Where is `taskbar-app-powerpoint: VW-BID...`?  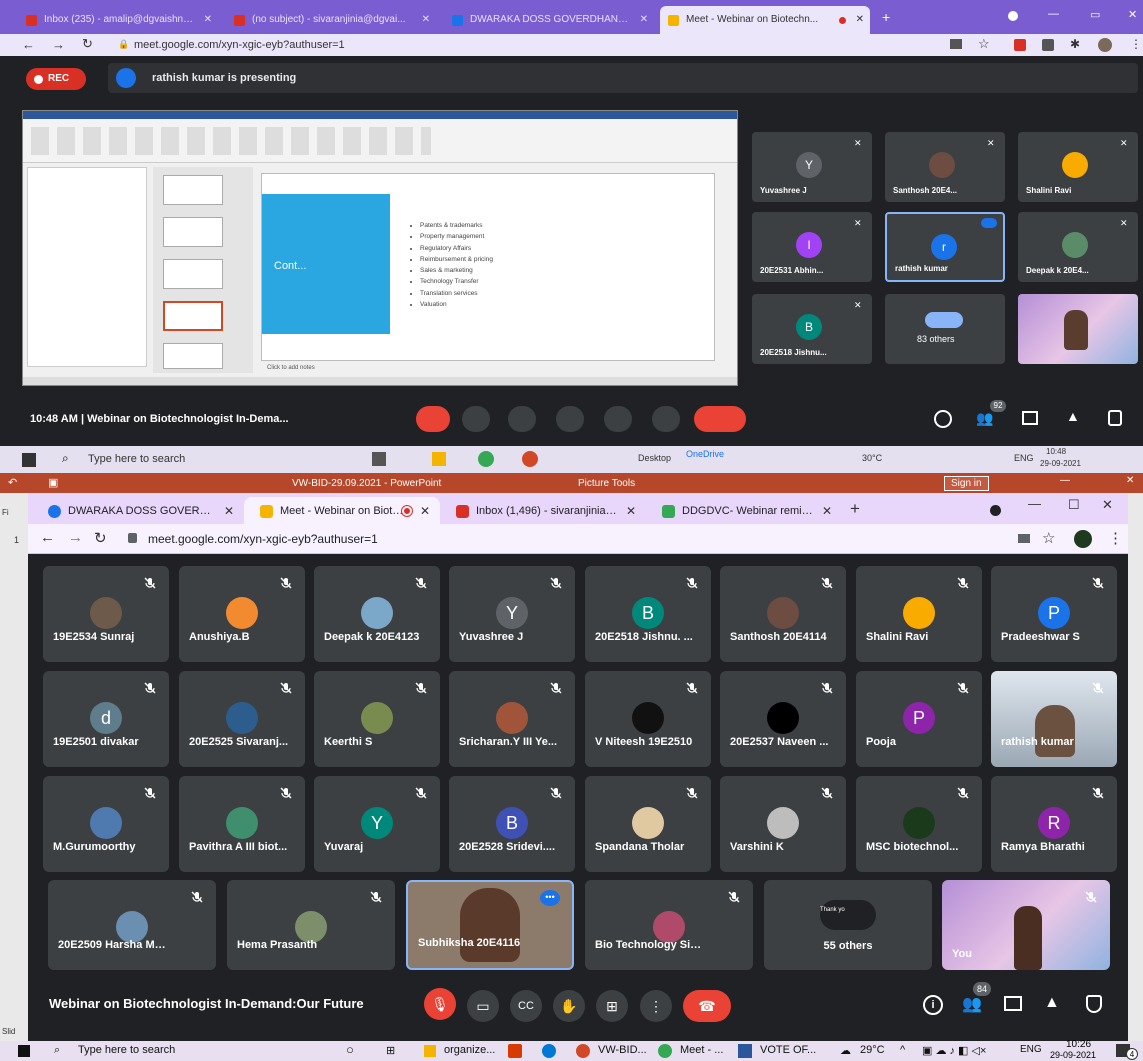
taskbar-app-powerpoint: VW-BID... is located at coordinates (622, 1050).